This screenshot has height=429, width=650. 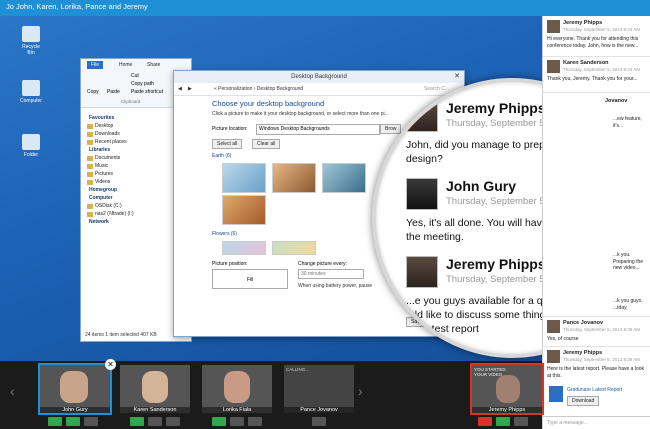 What do you see at coordinates (319, 389) in the screenshot?
I see `participant-tile: CALLING... Pance Jovanov` at bounding box center [319, 389].